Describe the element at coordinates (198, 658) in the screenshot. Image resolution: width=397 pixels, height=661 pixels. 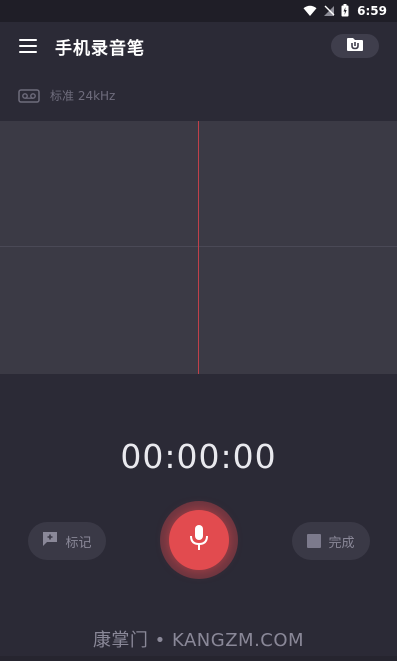
I see `bottom-edge` at that location.